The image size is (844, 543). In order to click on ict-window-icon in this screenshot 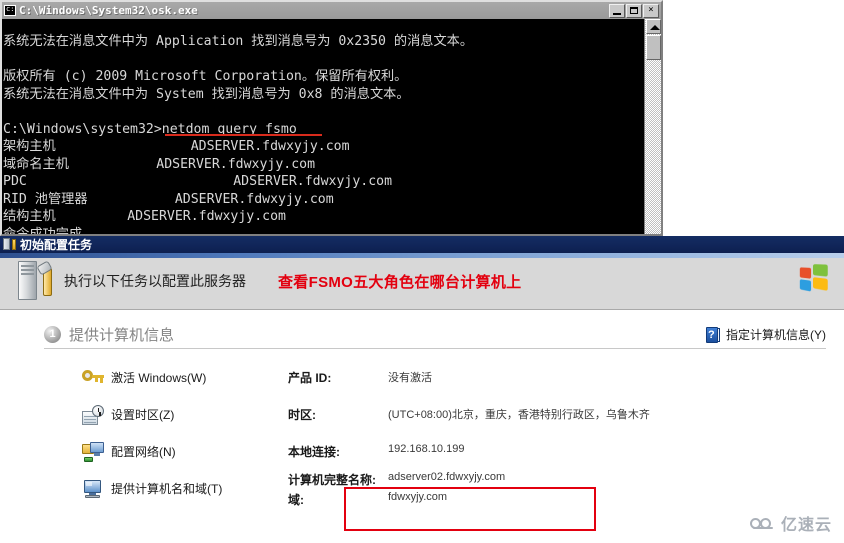, I will do `click(9, 244)`.